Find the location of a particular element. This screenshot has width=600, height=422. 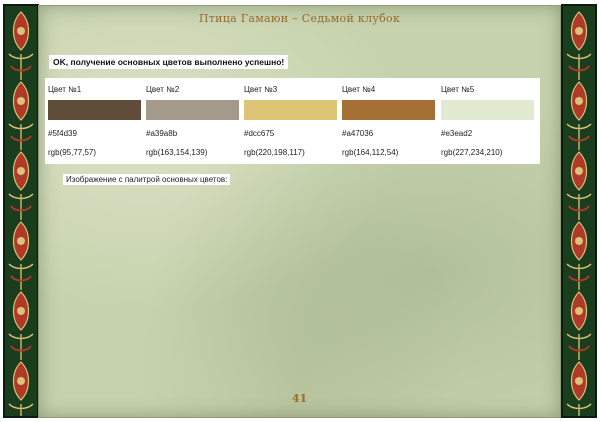

left-ornament-border is located at coordinates (21, 211).